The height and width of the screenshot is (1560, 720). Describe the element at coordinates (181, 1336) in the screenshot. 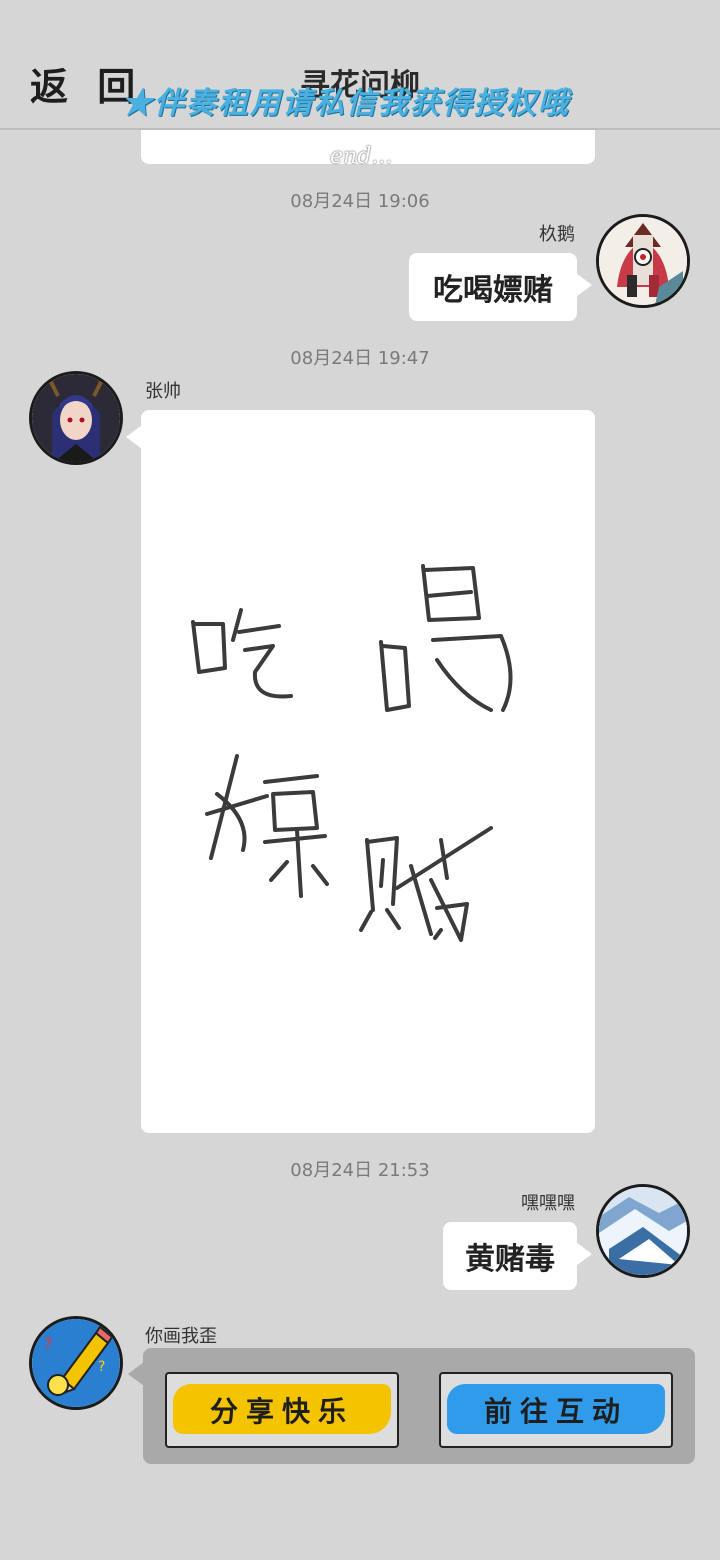

I see `sender-name: 你画我歪` at that location.